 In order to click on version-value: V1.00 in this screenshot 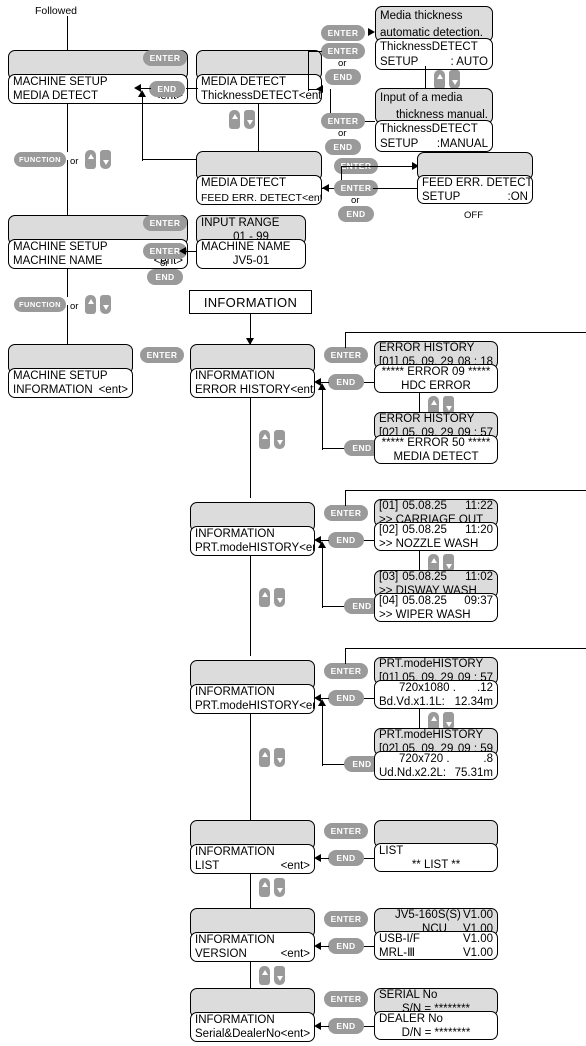, I will do `click(477, 915)`.